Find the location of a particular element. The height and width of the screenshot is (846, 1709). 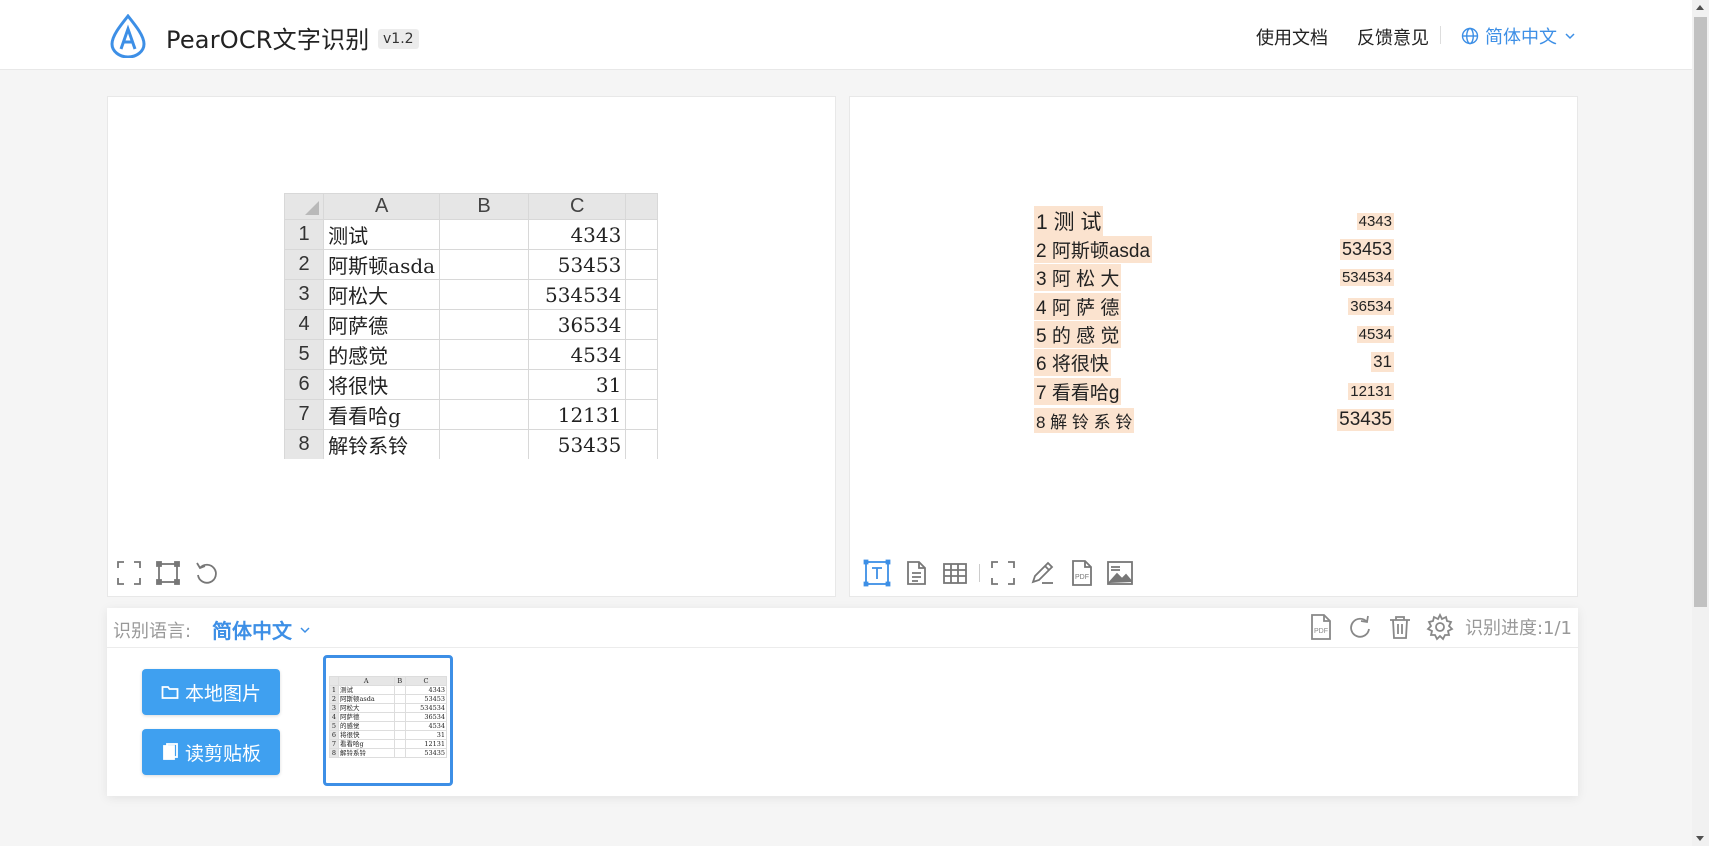

recognition-language-value: 简体中文 is located at coordinates (252, 631).